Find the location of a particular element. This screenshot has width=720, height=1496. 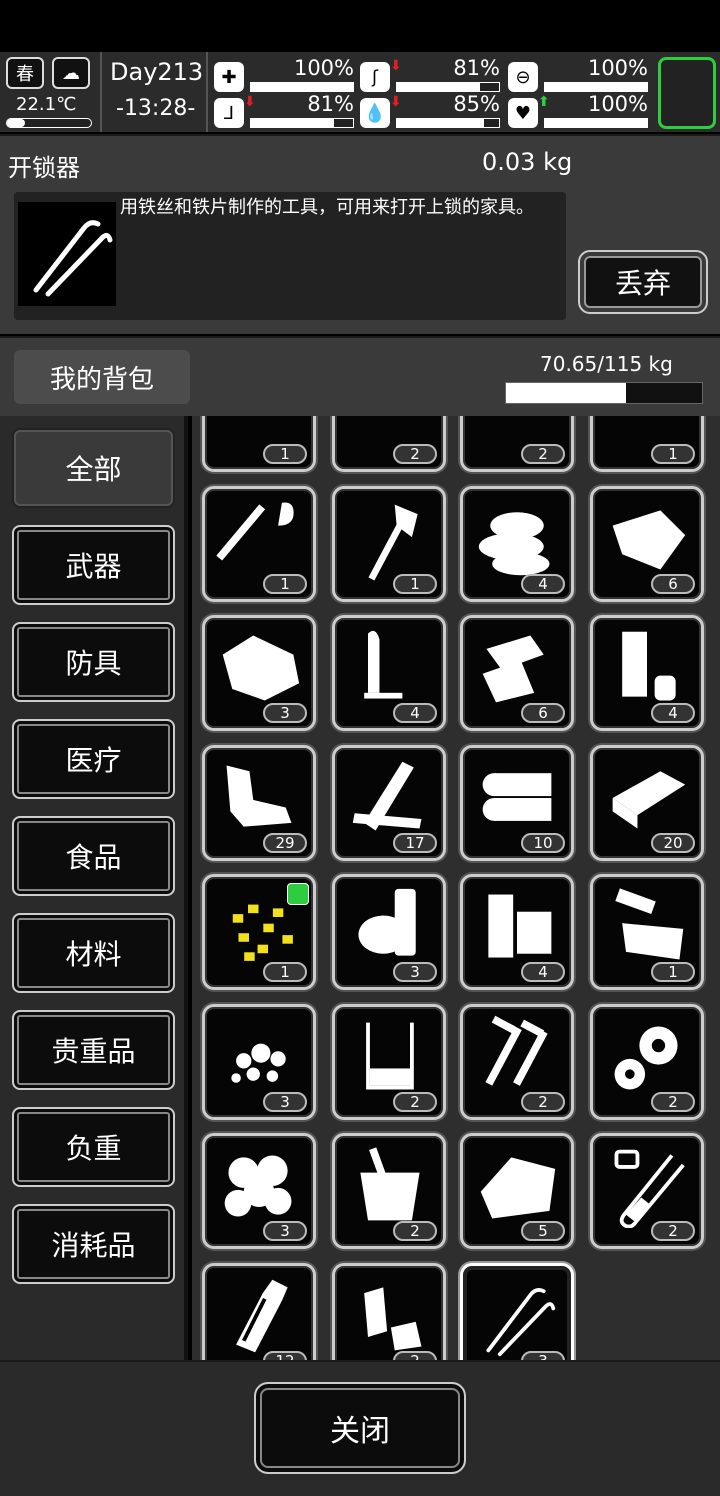

item-count: 10 is located at coordinates (543, 843).